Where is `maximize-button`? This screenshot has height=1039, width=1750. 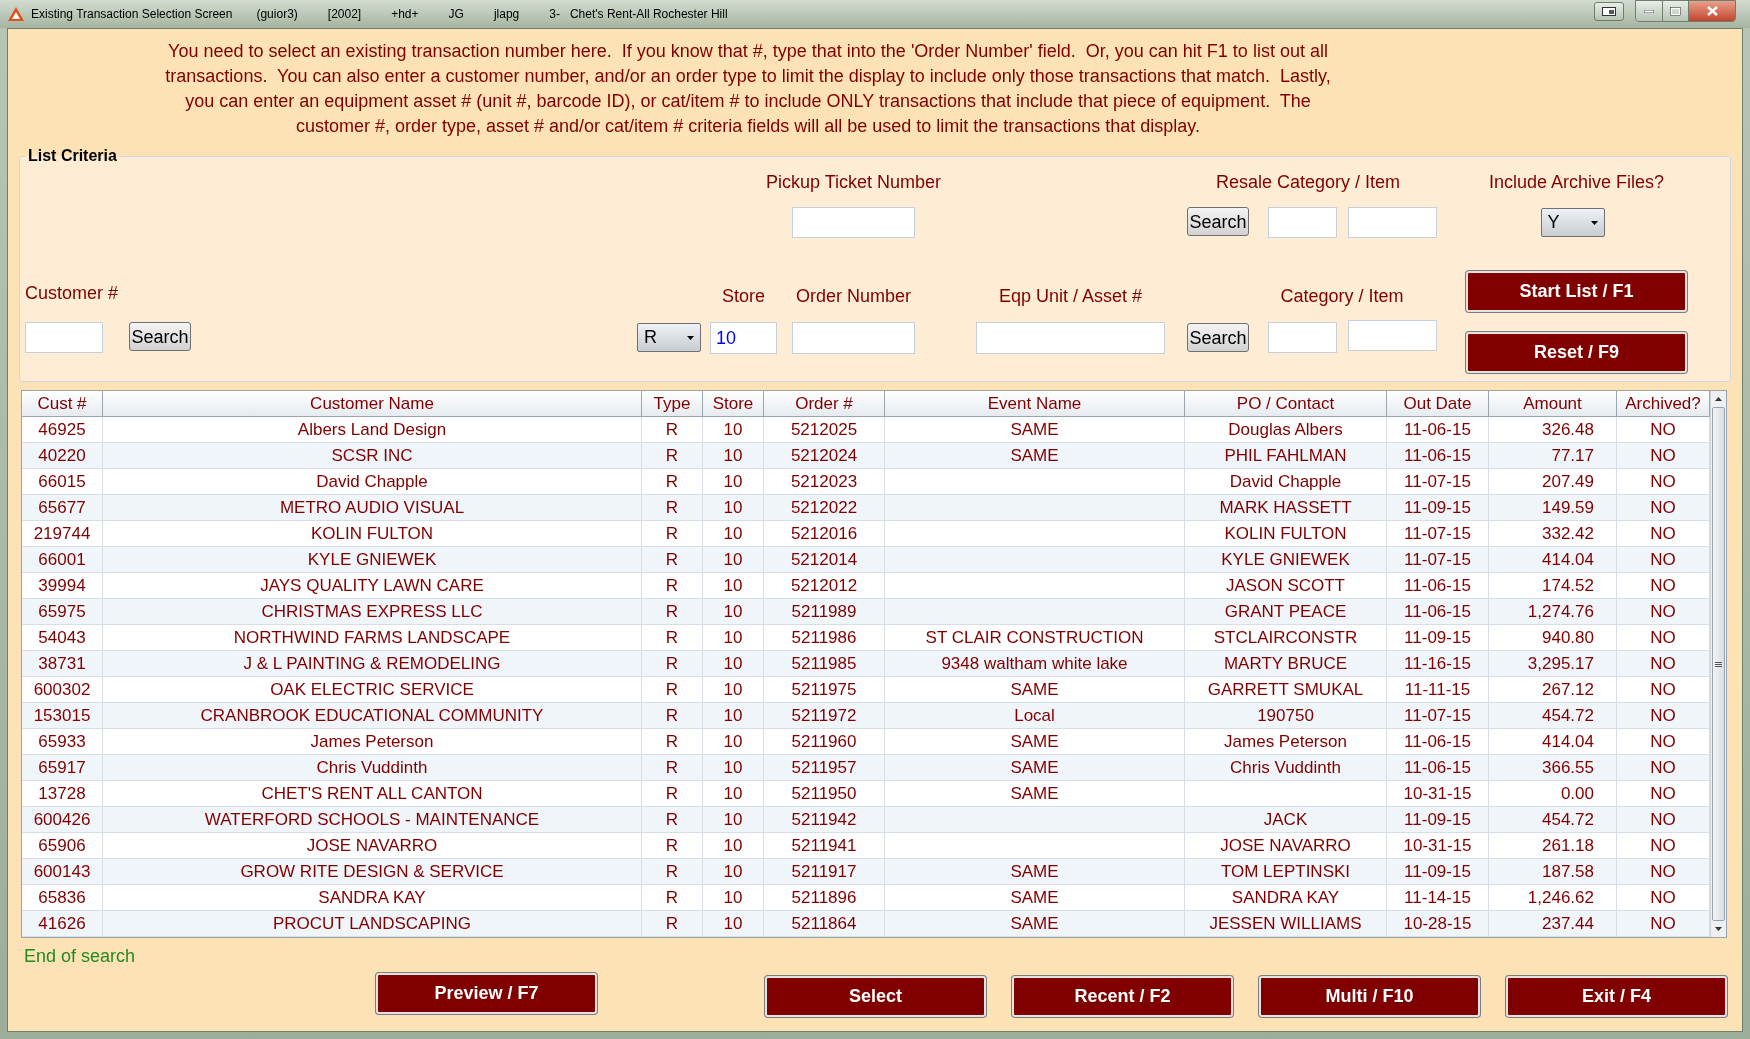 maximize-button is located at coordinates (1676, 11).